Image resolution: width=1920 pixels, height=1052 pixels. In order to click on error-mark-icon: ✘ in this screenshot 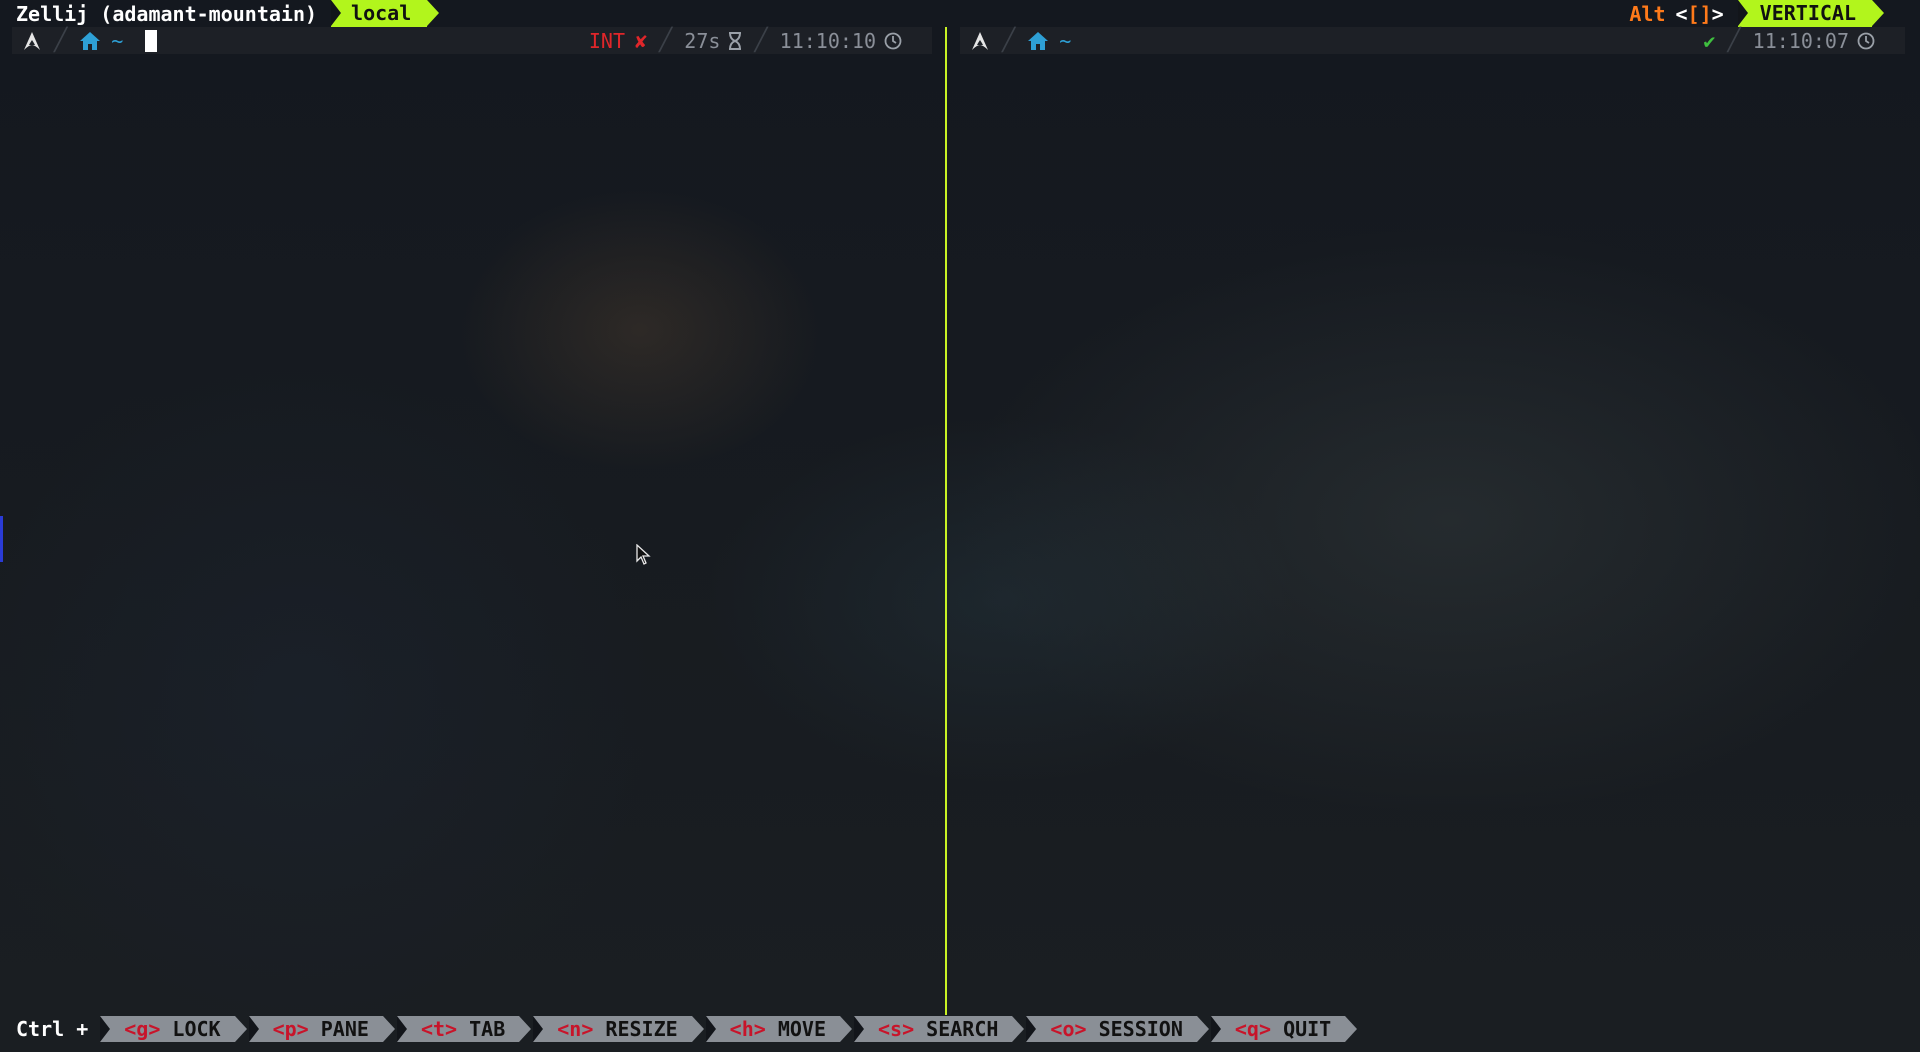, I will do `click(641, 40)`.